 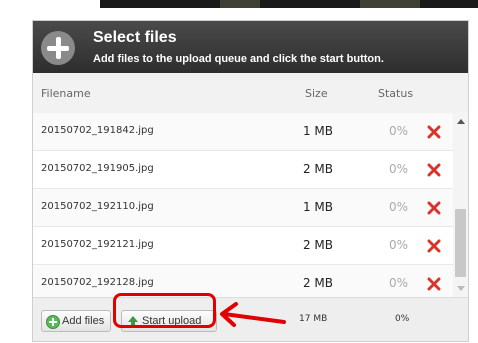 What do you see at coordinates (243, 208) in the screenshot?
I see `file-row: 20150702_192110.jpg 1 MB 0%` at bounding box center [243, 208].